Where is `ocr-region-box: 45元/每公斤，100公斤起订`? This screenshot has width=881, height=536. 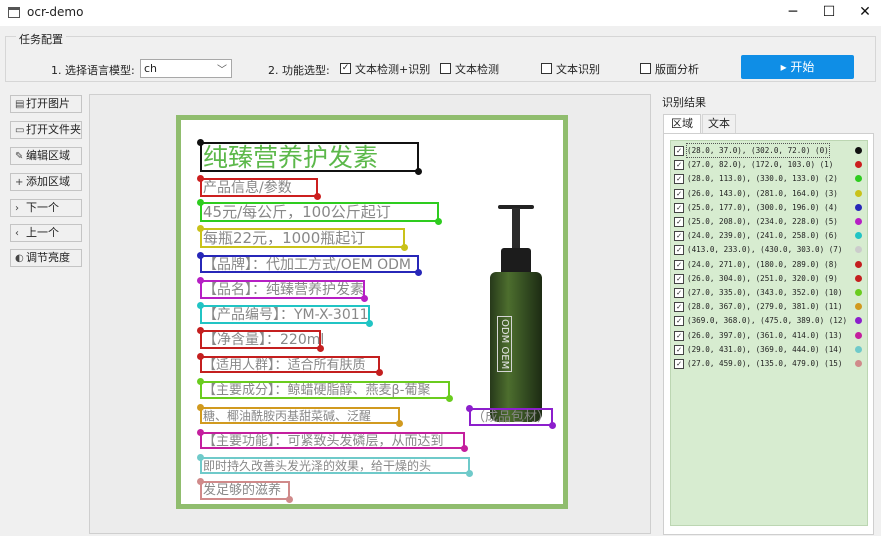 ocr-region-box: 45元/每公斤，100公斤起订 is located at coordinates (319, 212).